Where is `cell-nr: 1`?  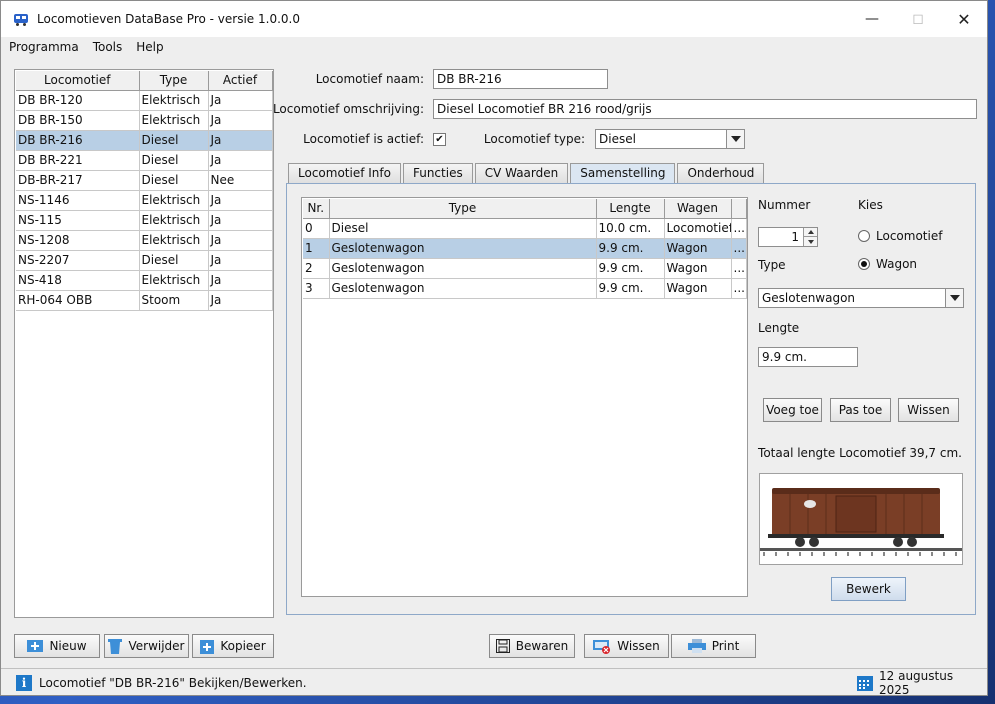 cell-nr: 1 is located at coordinates (316, 248).